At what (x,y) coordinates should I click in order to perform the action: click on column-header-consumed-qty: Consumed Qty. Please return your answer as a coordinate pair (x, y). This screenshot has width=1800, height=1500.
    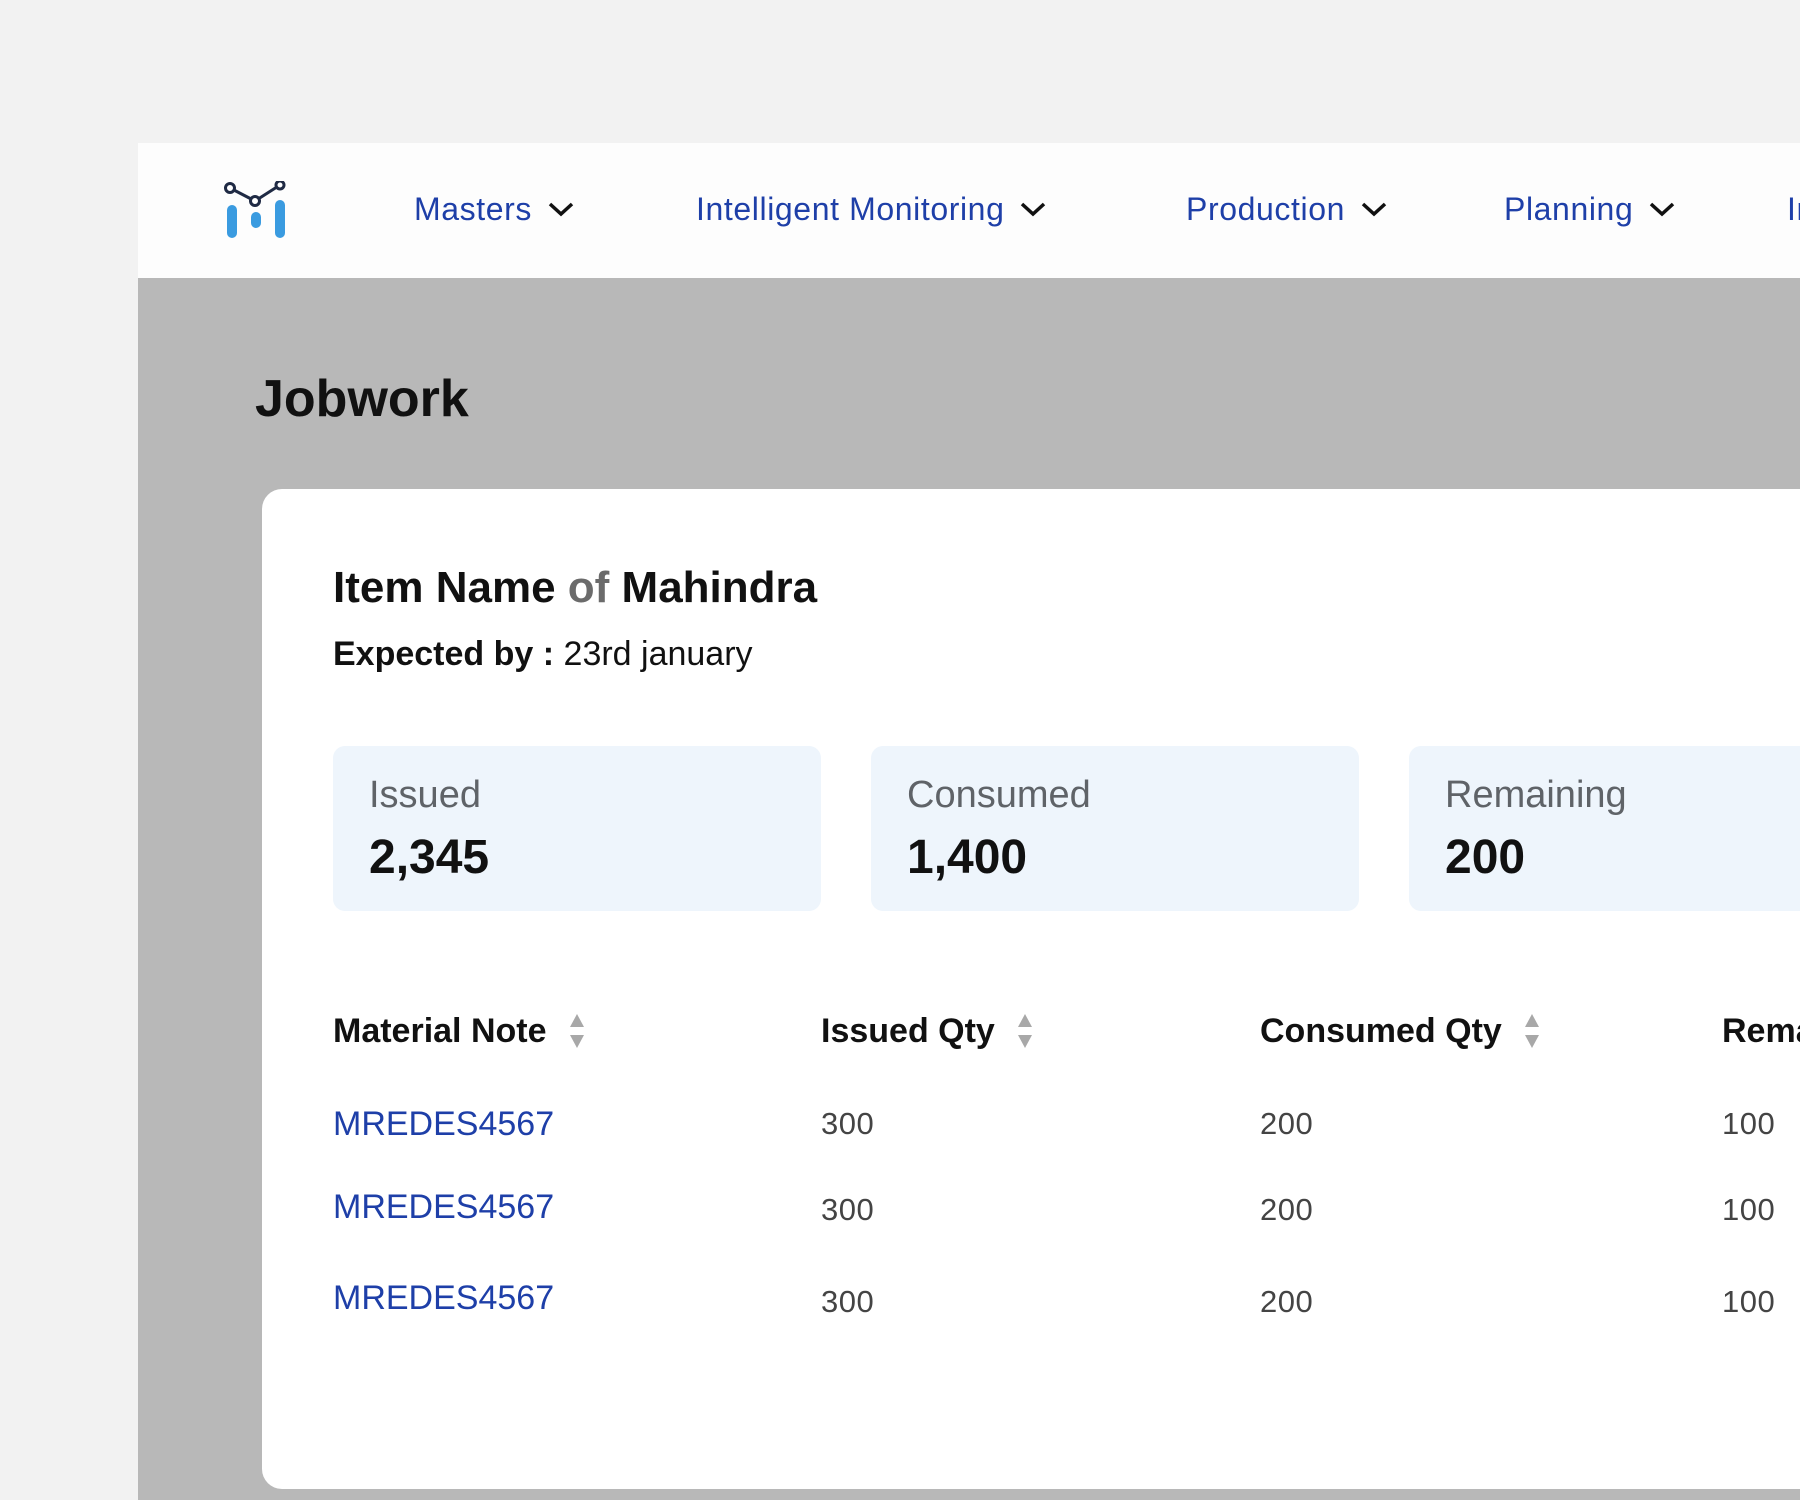
    Looking at the image, I should click on (1400, 1031).